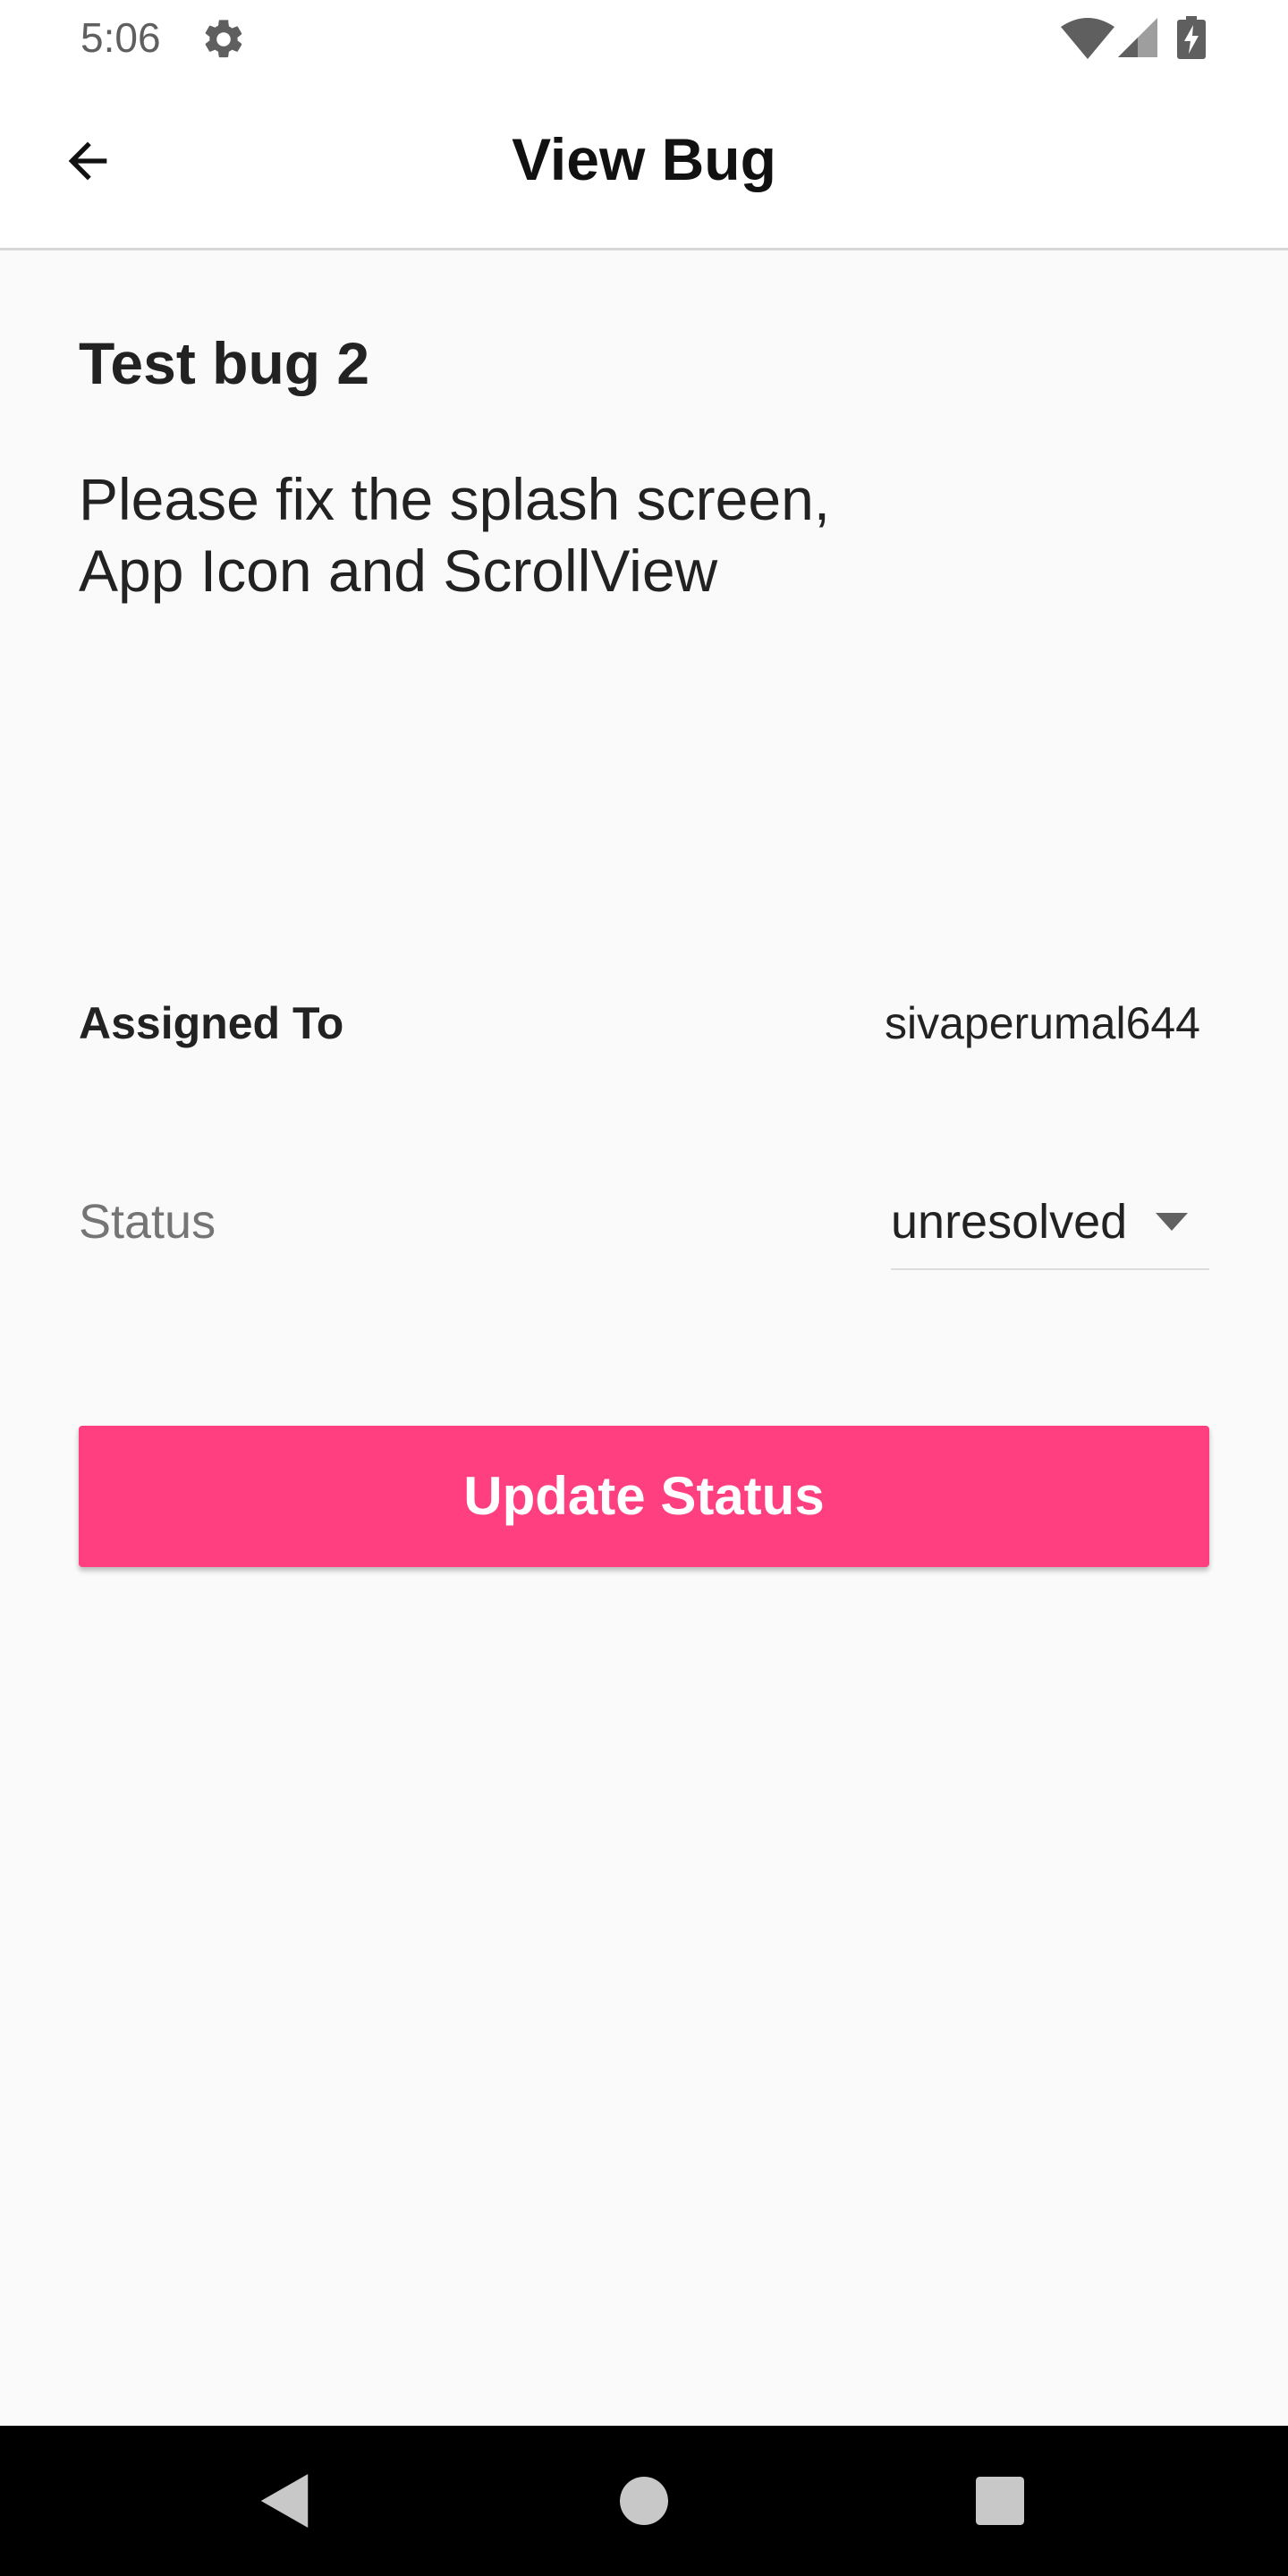 This screenshot has height=2576, width=1288. What do you see at coordinates (211, 1023) in the screenshot?
I see `assigned-to-label: Assigned To` at bounding box center [211, 1023].